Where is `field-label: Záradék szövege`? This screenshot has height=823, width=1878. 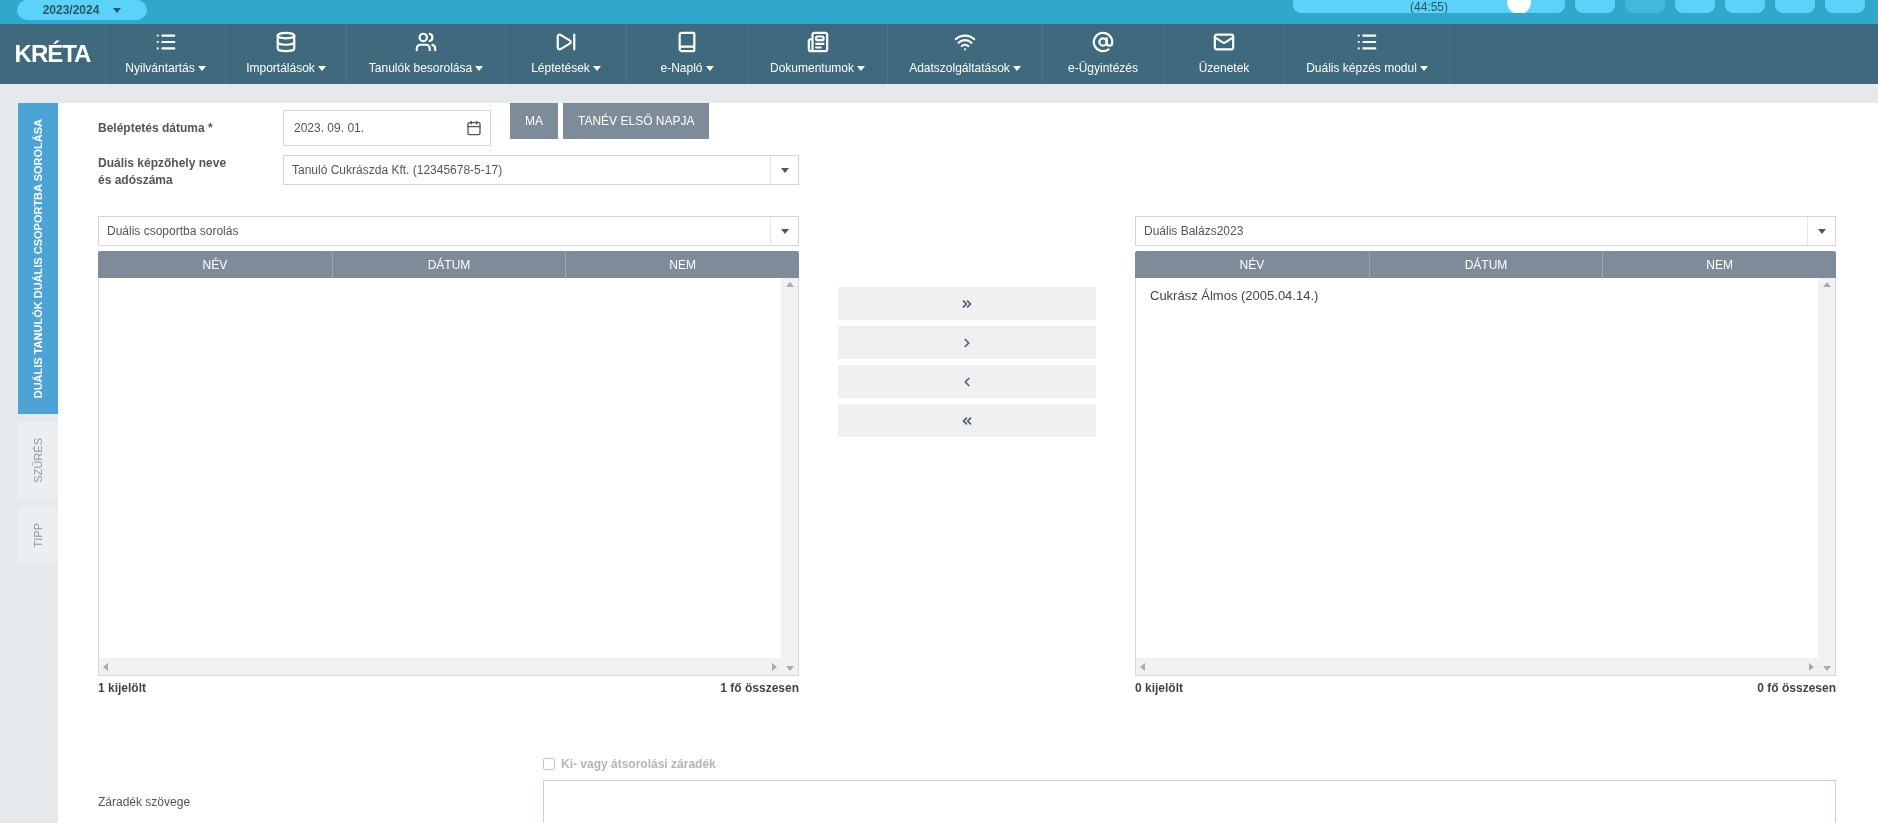 field-label: Záradék szövege is located at coordinates (145, 802).